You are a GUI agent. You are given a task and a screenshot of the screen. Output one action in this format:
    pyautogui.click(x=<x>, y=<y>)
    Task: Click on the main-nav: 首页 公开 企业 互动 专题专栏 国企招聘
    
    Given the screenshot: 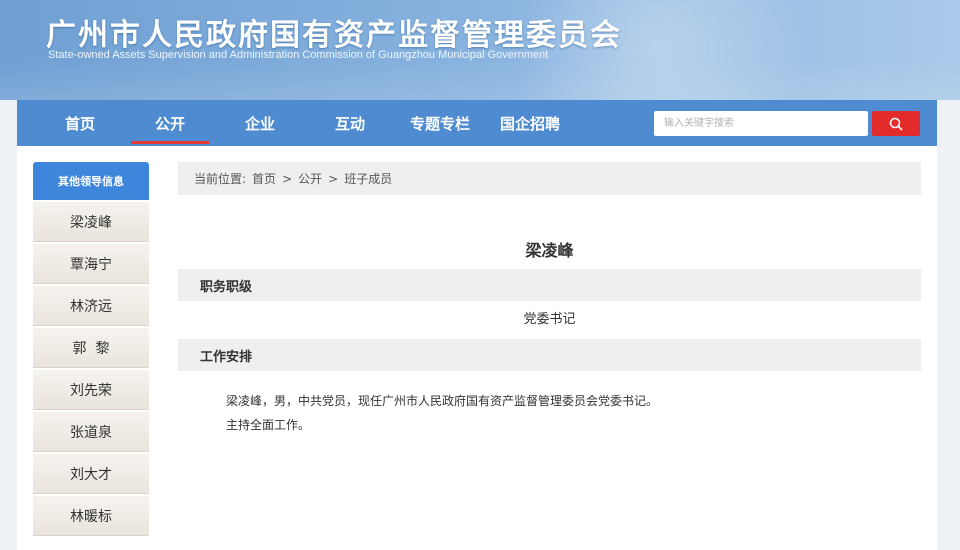 What is the action you would take?
    pyautogui.click(x=477, y=123)
    